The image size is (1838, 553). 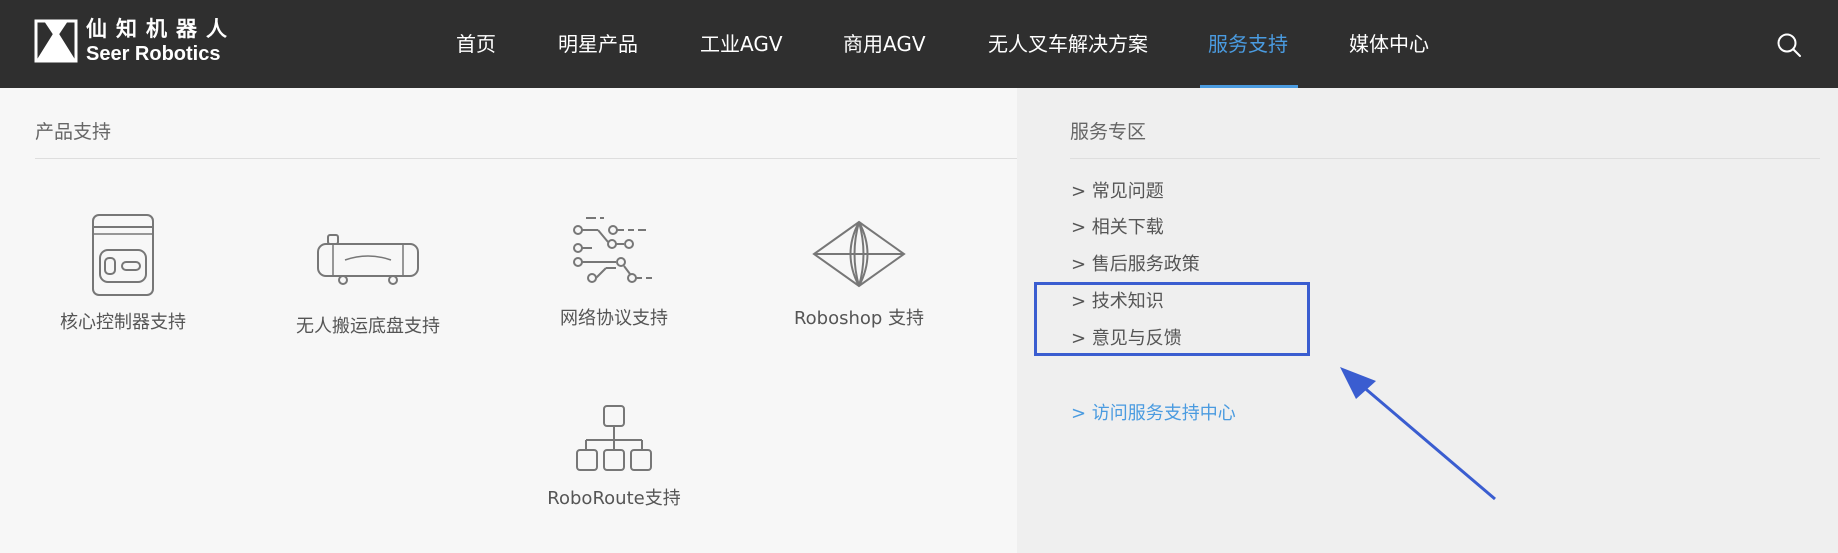 I want to click on nav-item-star-products: 明星产品, so click(x=598, y=44).